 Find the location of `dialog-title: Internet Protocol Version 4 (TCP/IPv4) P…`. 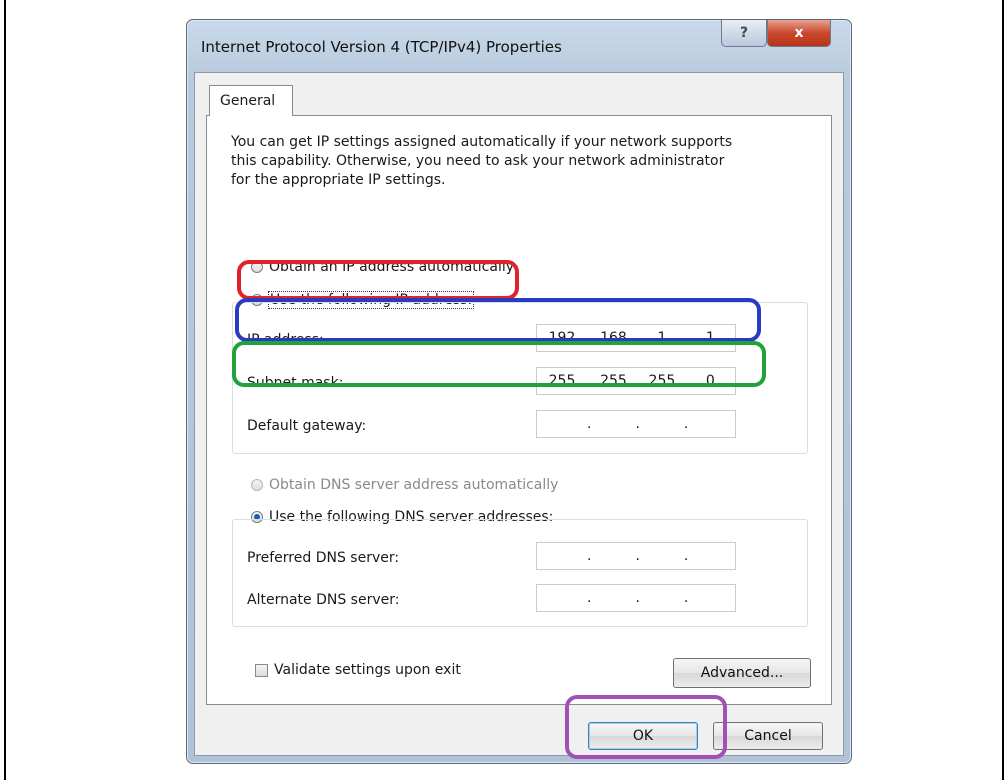

dialog-title: Internet Protocol Version 4 (TCP/IPv4) P… is located at coordinates (381, 47).